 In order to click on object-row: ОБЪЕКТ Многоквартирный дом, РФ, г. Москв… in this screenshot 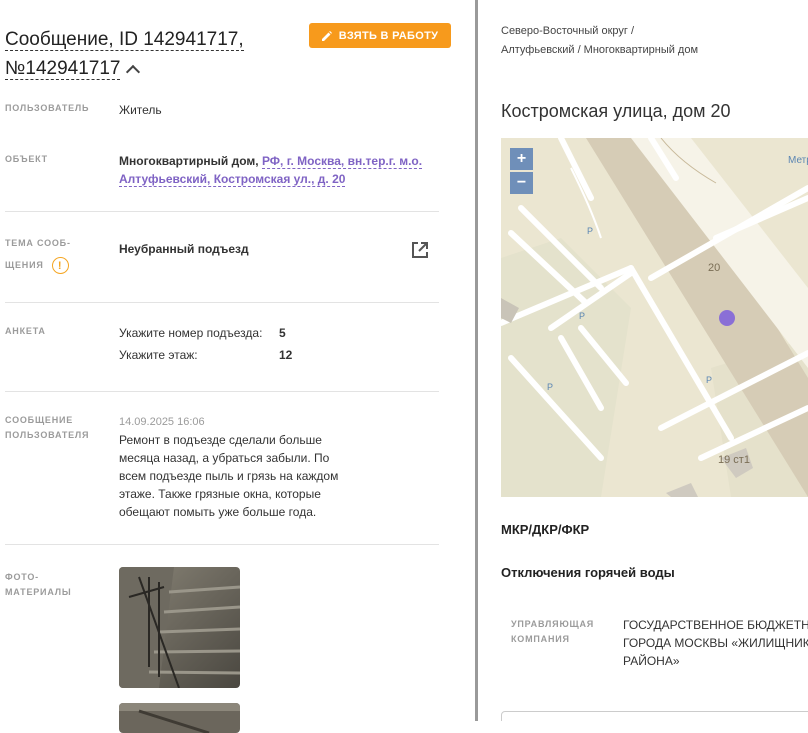, I will do `click(222, 172)`.